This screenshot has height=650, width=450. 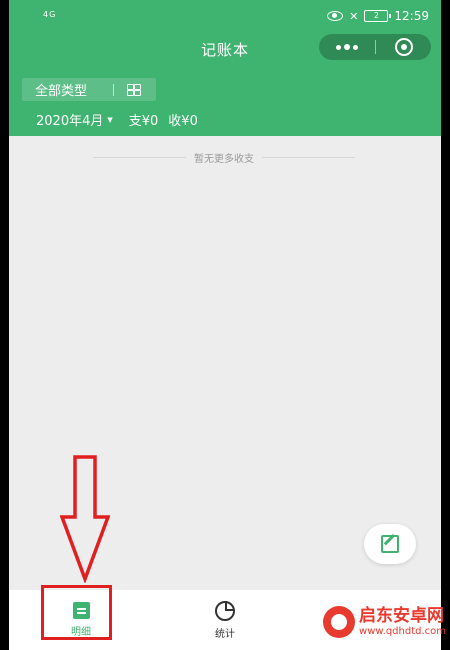 What do you see at coordinates (61, 91) in the screenshot?
I see `type-filter-label: 全部类型` at bounding box center [61, 91].